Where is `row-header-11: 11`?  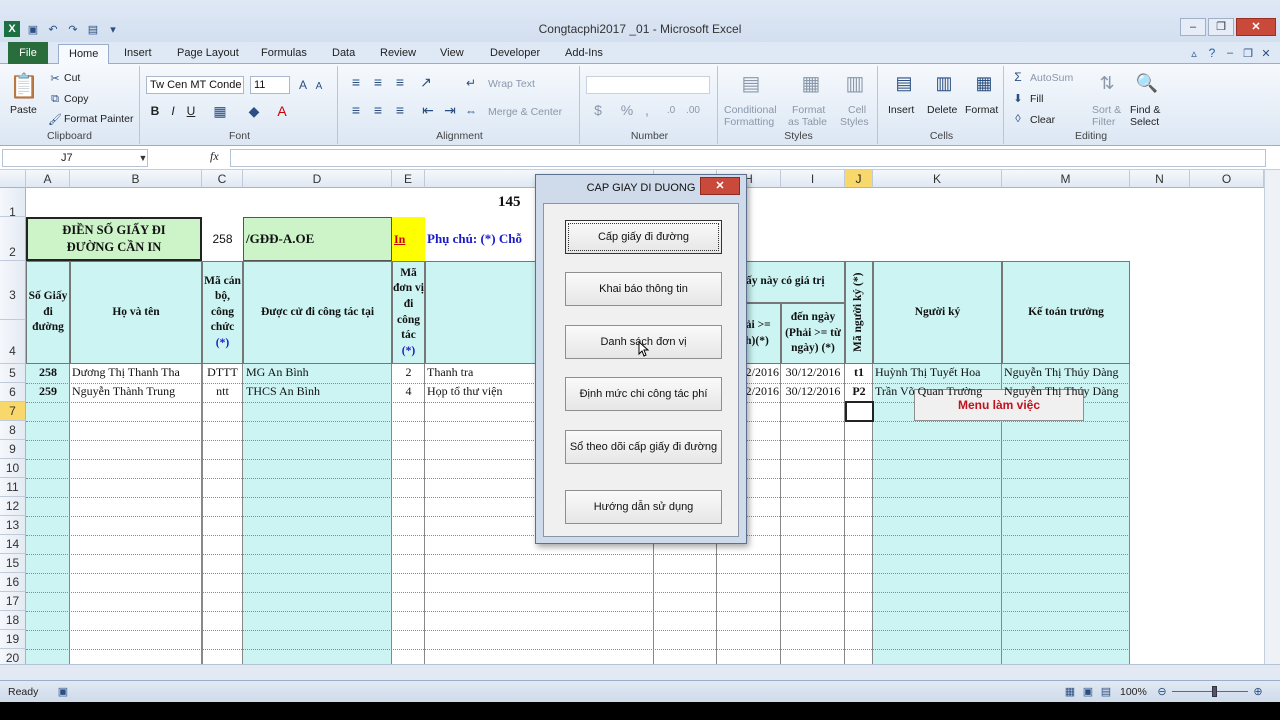 row-header-11: 11 is located at coordinates (13, 487).